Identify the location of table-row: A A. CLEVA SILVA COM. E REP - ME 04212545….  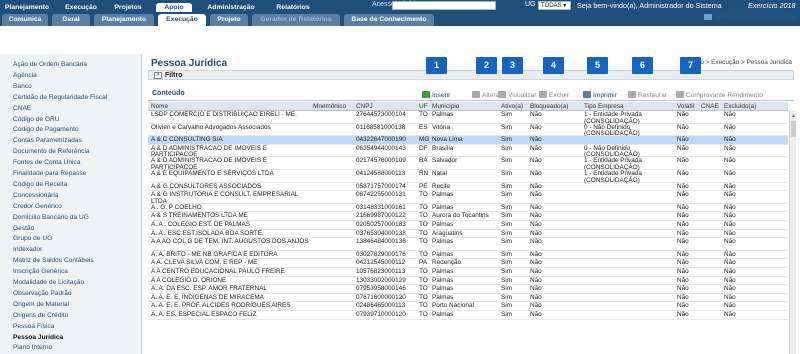
(468, 263).